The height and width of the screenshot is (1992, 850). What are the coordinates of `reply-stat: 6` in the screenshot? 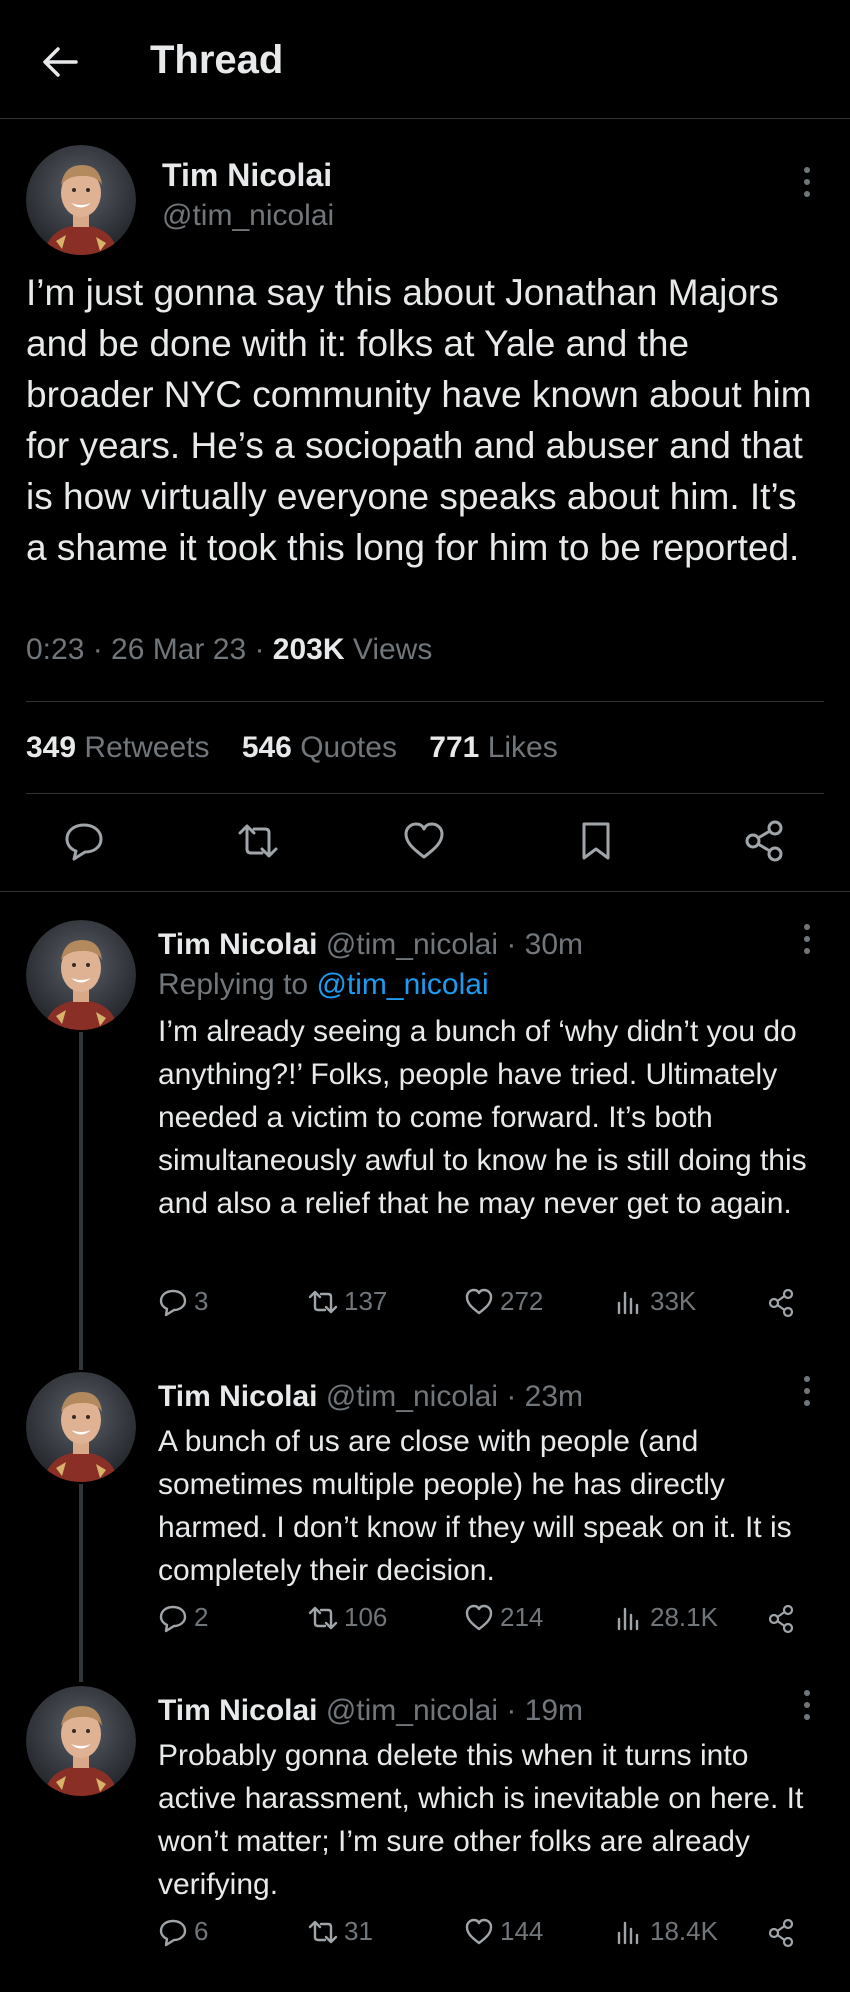 It's located at (183, 1931).